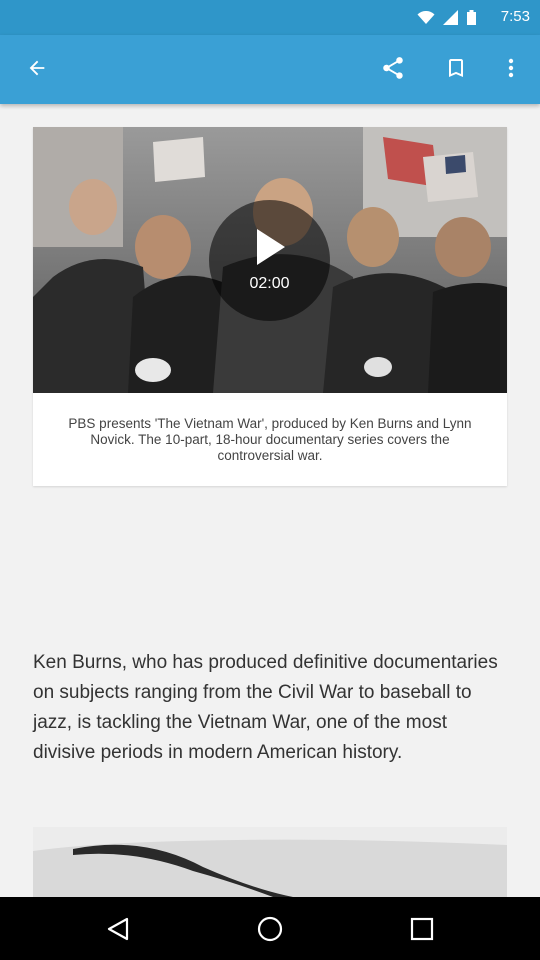 Image resolution: width=540 pixels, height=960 pixels. Describe the element at coordinates (269, 283) in the screenshot. I see `video-duration: 02:00` at that location.